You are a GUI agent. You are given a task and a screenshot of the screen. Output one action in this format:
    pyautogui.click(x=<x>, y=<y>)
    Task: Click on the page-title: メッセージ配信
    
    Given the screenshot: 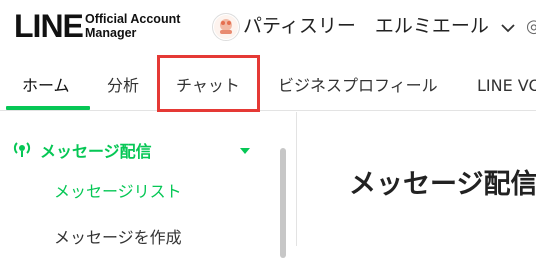 What is the action you would take?
    pyautogui.click(x=442, y=184)
    